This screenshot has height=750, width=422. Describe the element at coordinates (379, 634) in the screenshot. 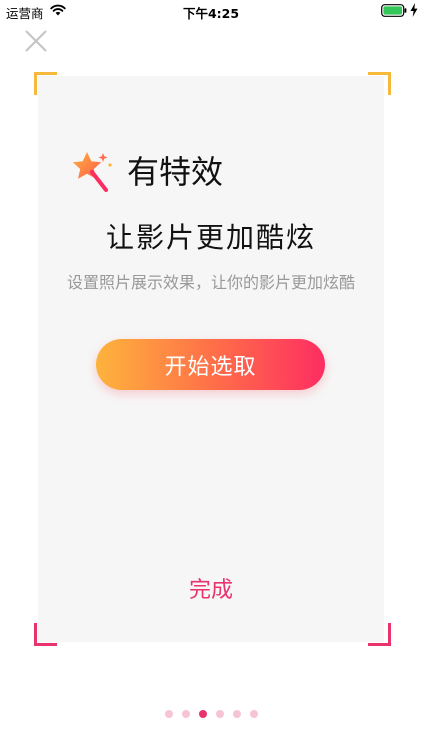

I see `frame-corner-bottom-right` at that location.